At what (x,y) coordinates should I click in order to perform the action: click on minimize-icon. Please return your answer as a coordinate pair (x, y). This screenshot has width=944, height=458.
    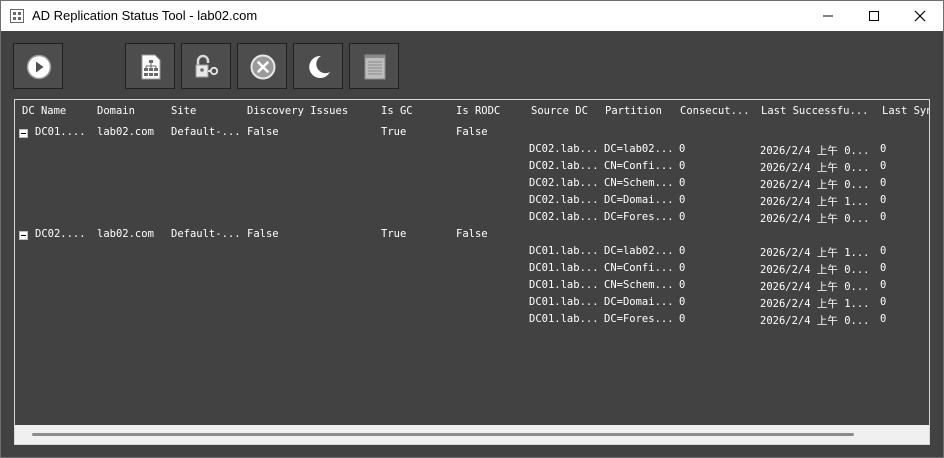
    Looking at the image, I should click on (828, 16).